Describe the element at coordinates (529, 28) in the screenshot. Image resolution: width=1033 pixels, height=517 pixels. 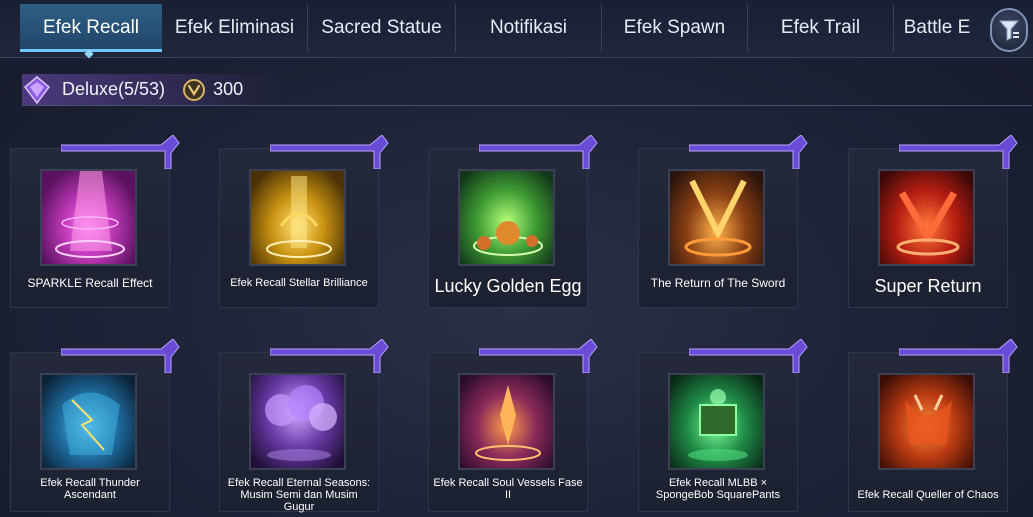
I see `tab-notifikasi: Notifikasi` at that location.